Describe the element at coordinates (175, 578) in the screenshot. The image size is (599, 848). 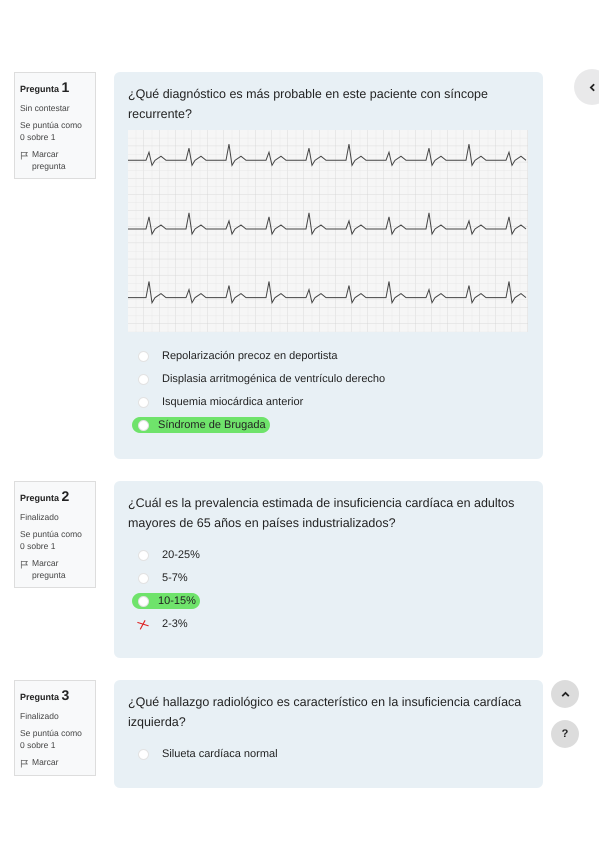
I see `answer-option: 5-7%` at that location.